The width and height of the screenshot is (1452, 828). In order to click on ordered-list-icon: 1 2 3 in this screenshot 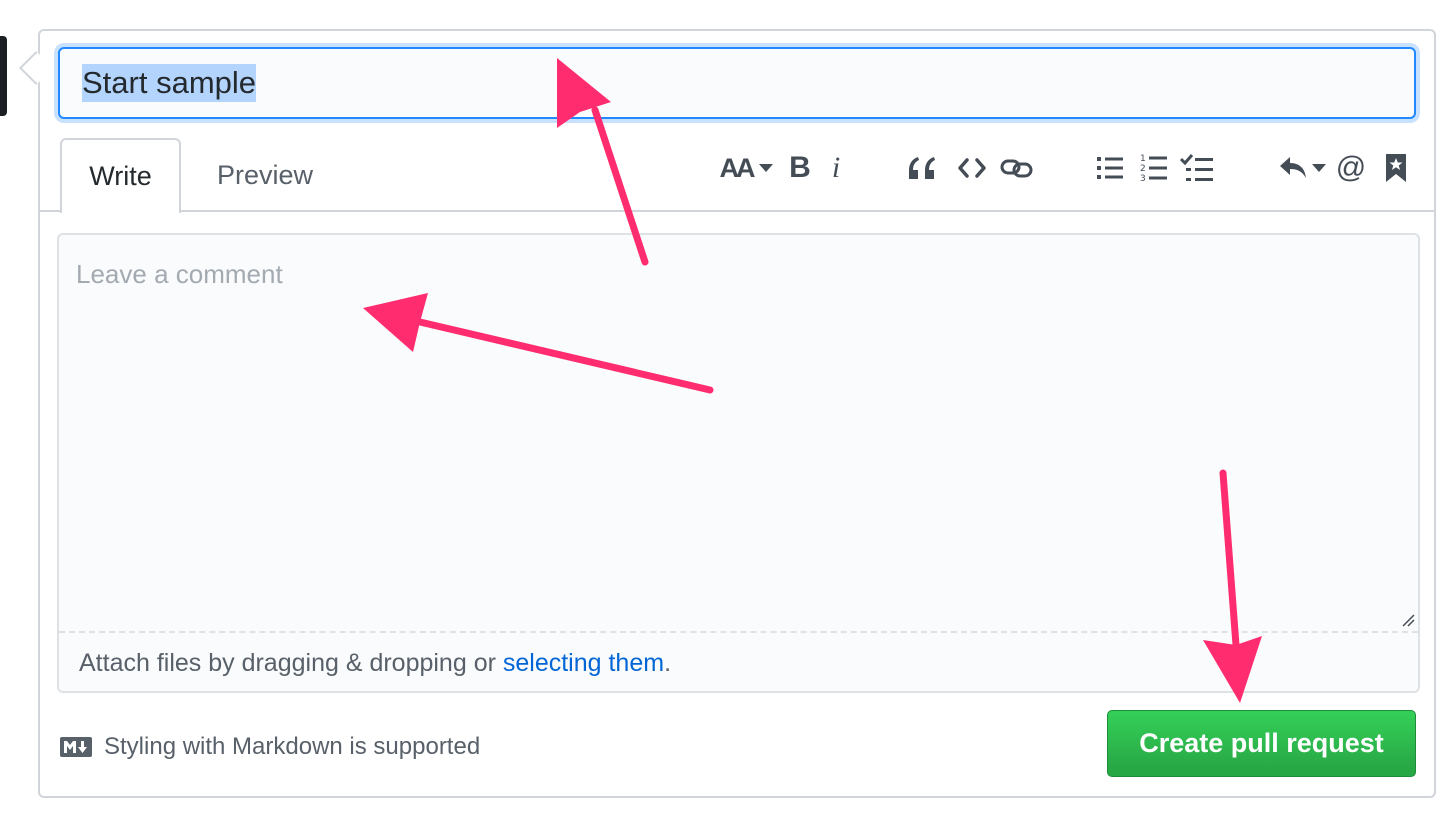, I will do `click(1153, 168)`.